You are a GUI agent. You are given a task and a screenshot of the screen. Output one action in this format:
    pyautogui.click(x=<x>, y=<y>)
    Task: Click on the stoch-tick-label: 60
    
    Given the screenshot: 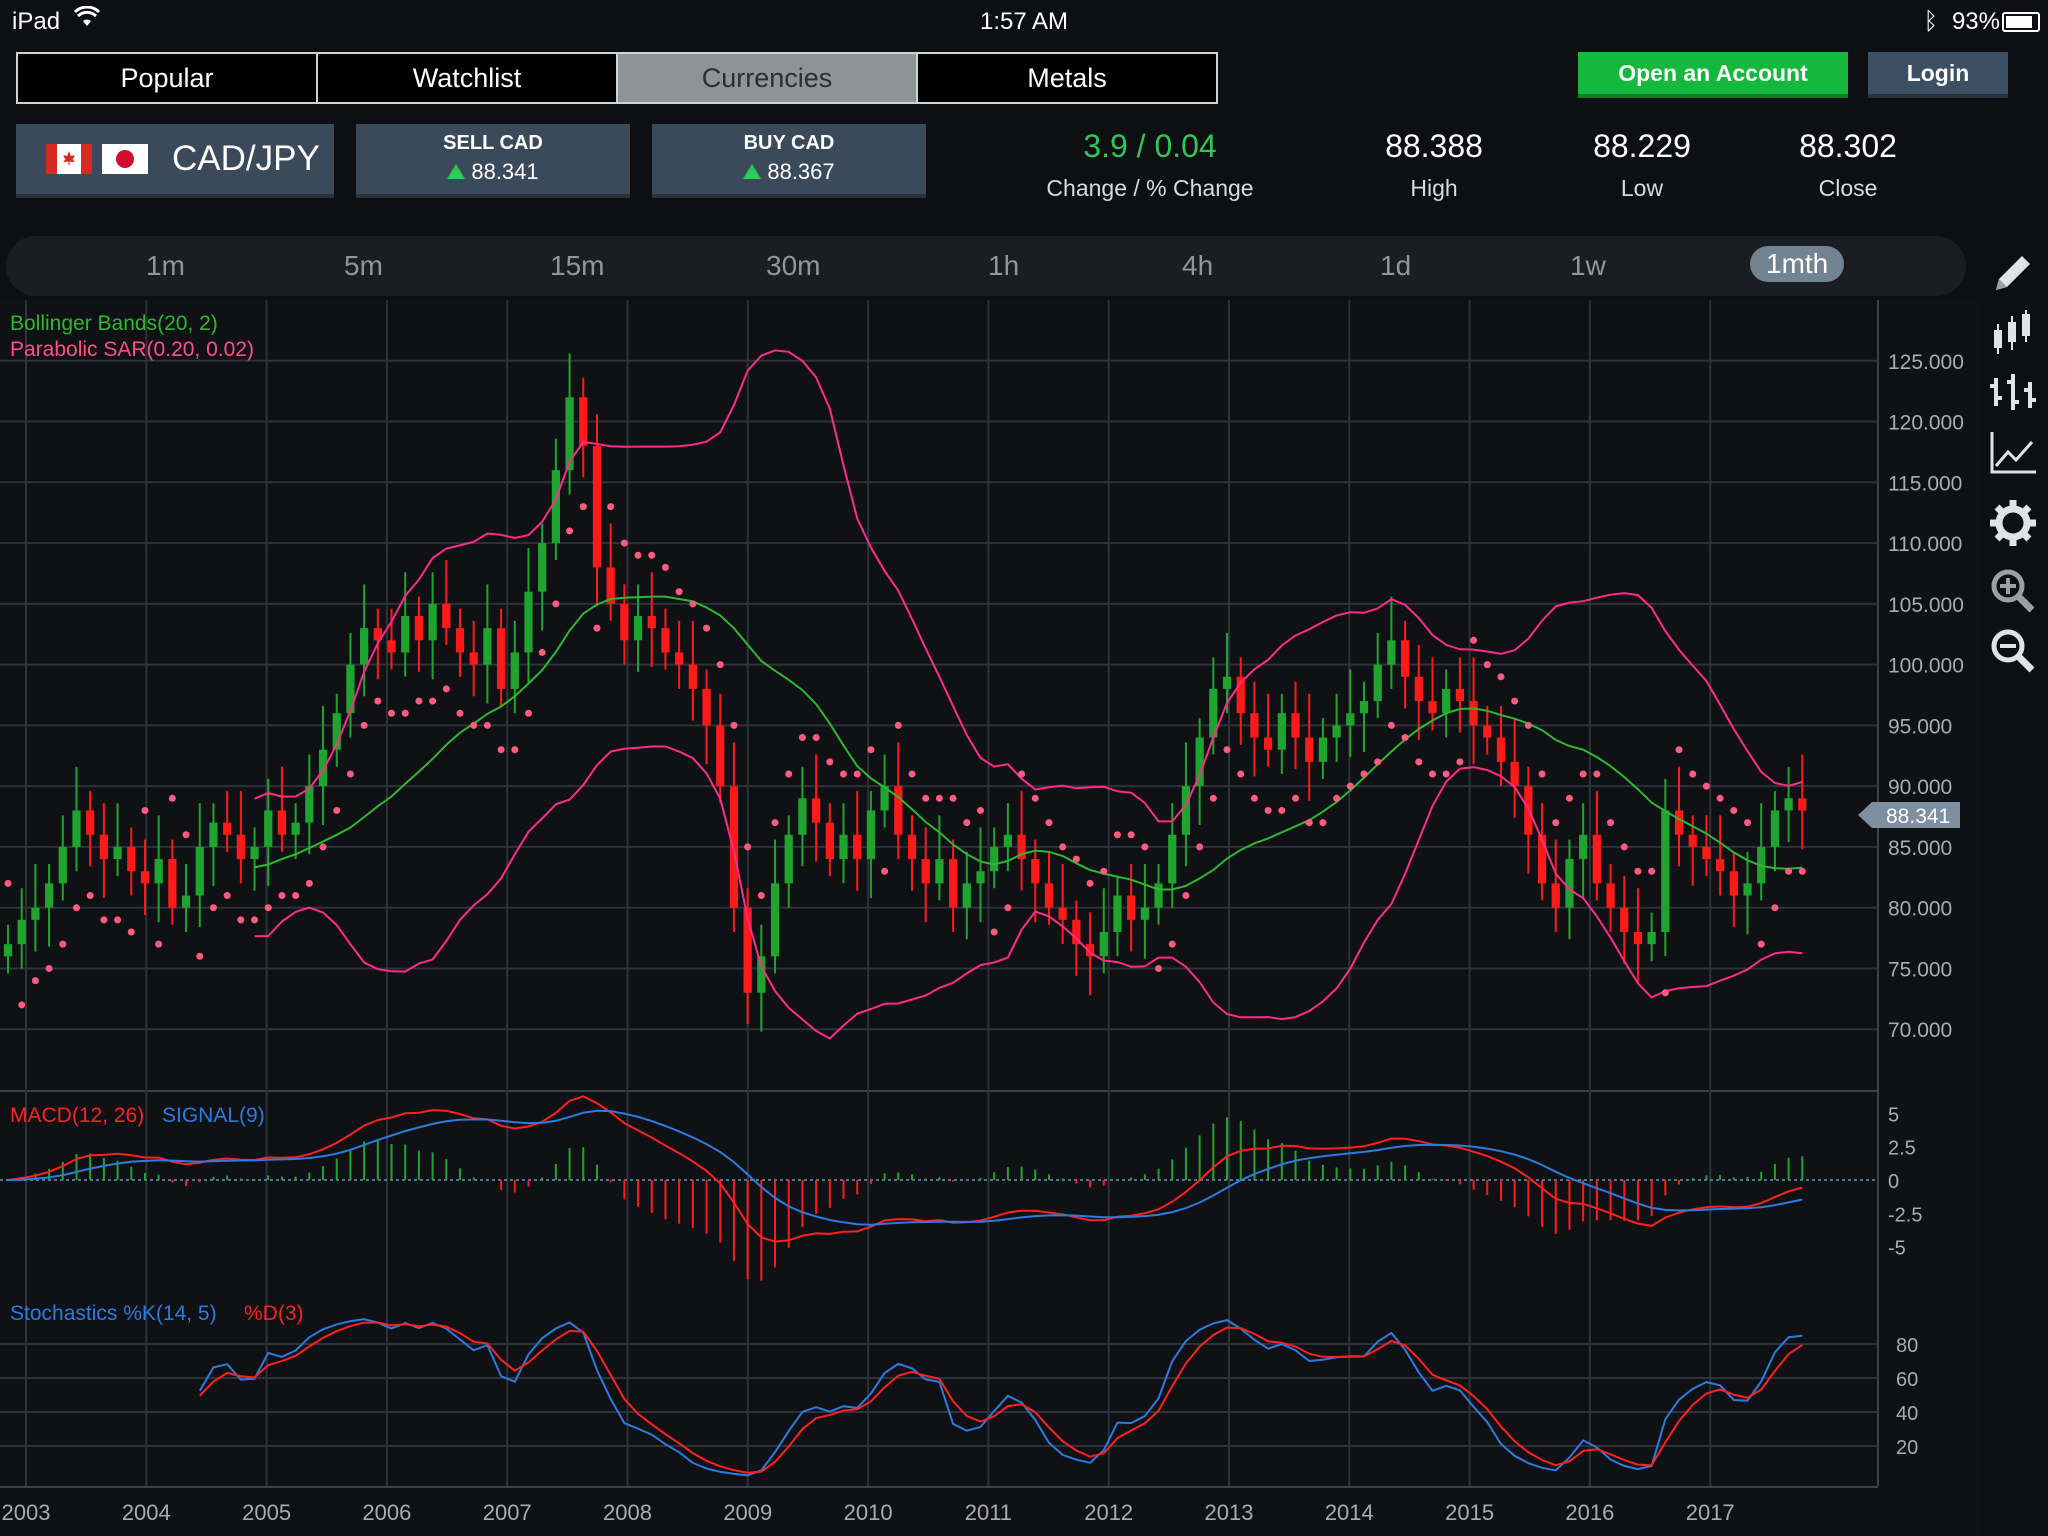 What is the action you would take?
    pyautogui.click(x=1907, y=1380)
    